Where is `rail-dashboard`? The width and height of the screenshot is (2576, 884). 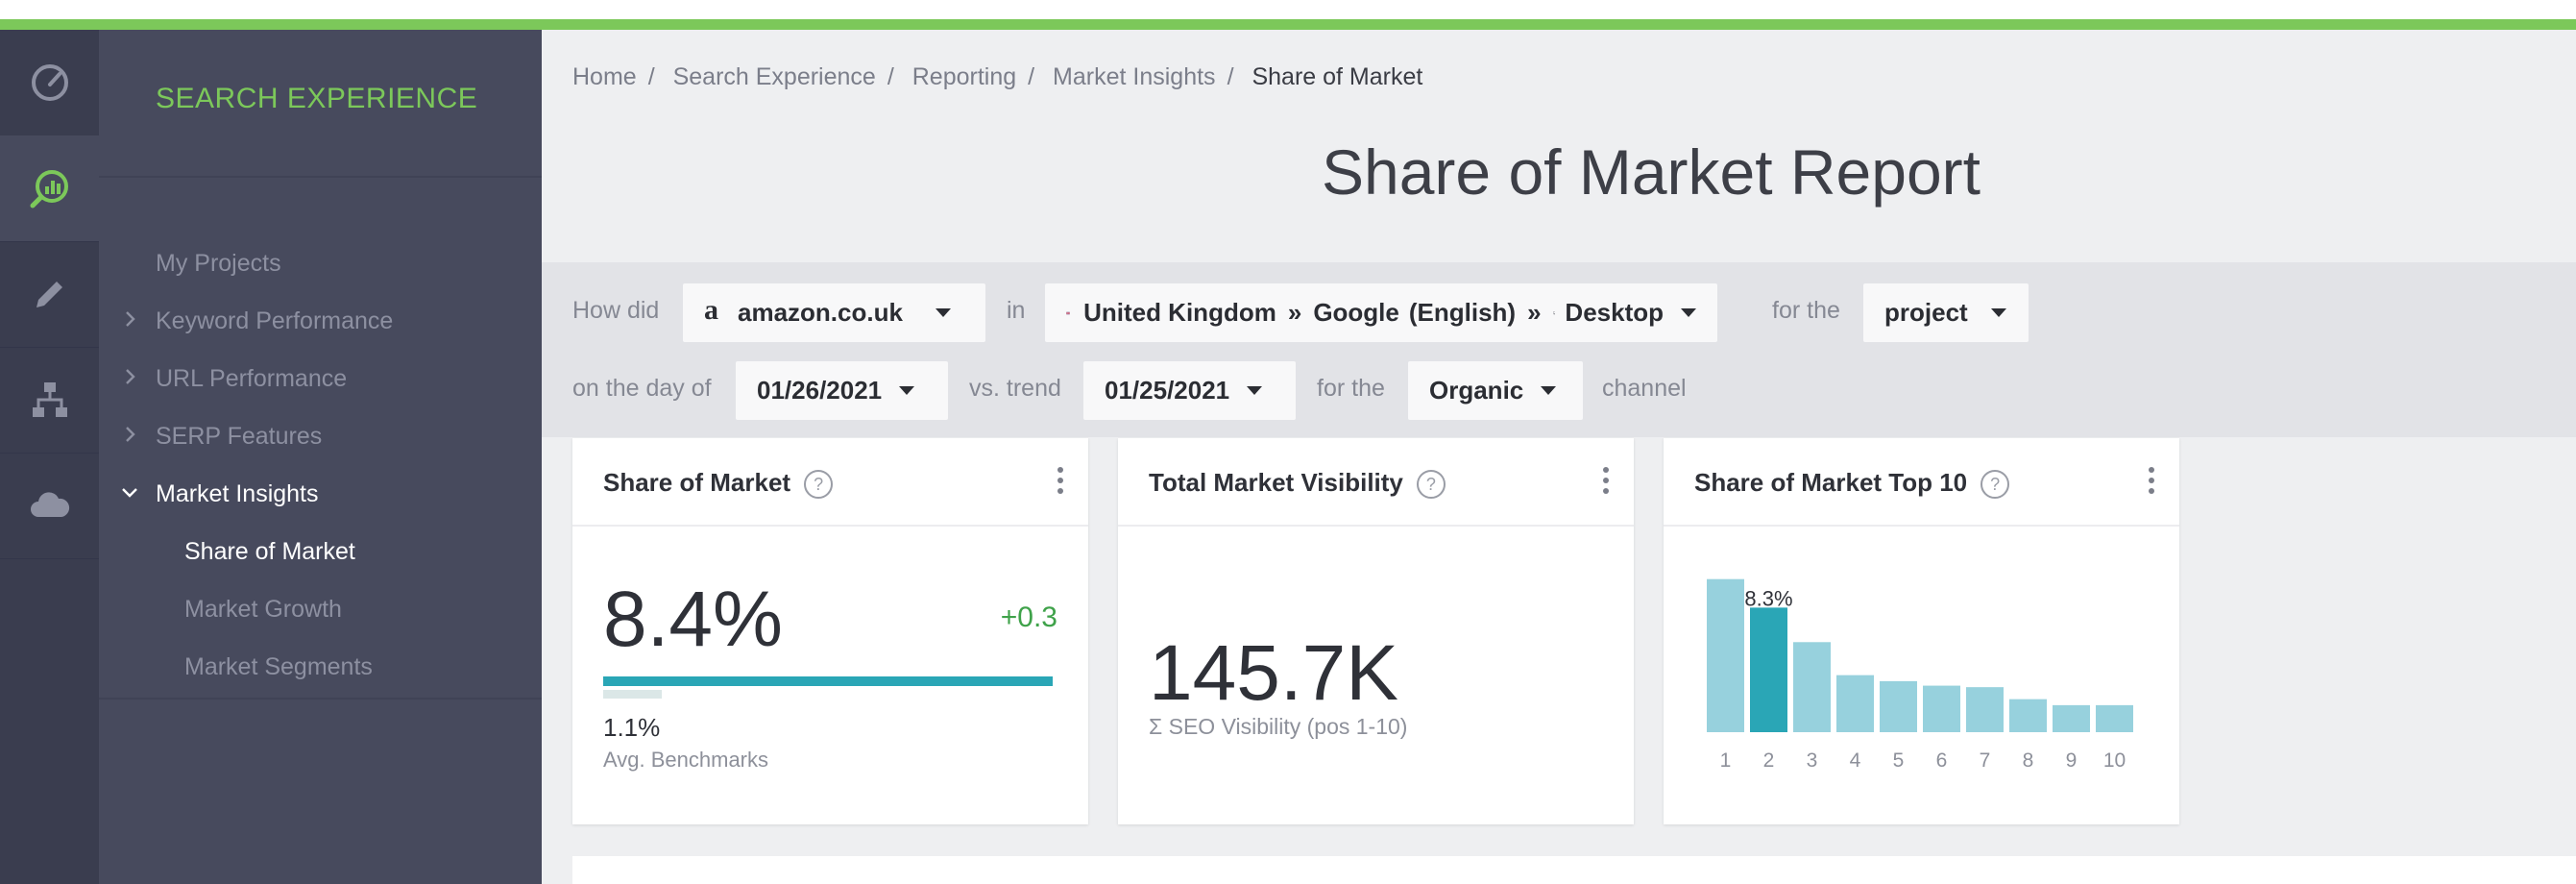 rail-dashboard is located at coordinates (49, 83).